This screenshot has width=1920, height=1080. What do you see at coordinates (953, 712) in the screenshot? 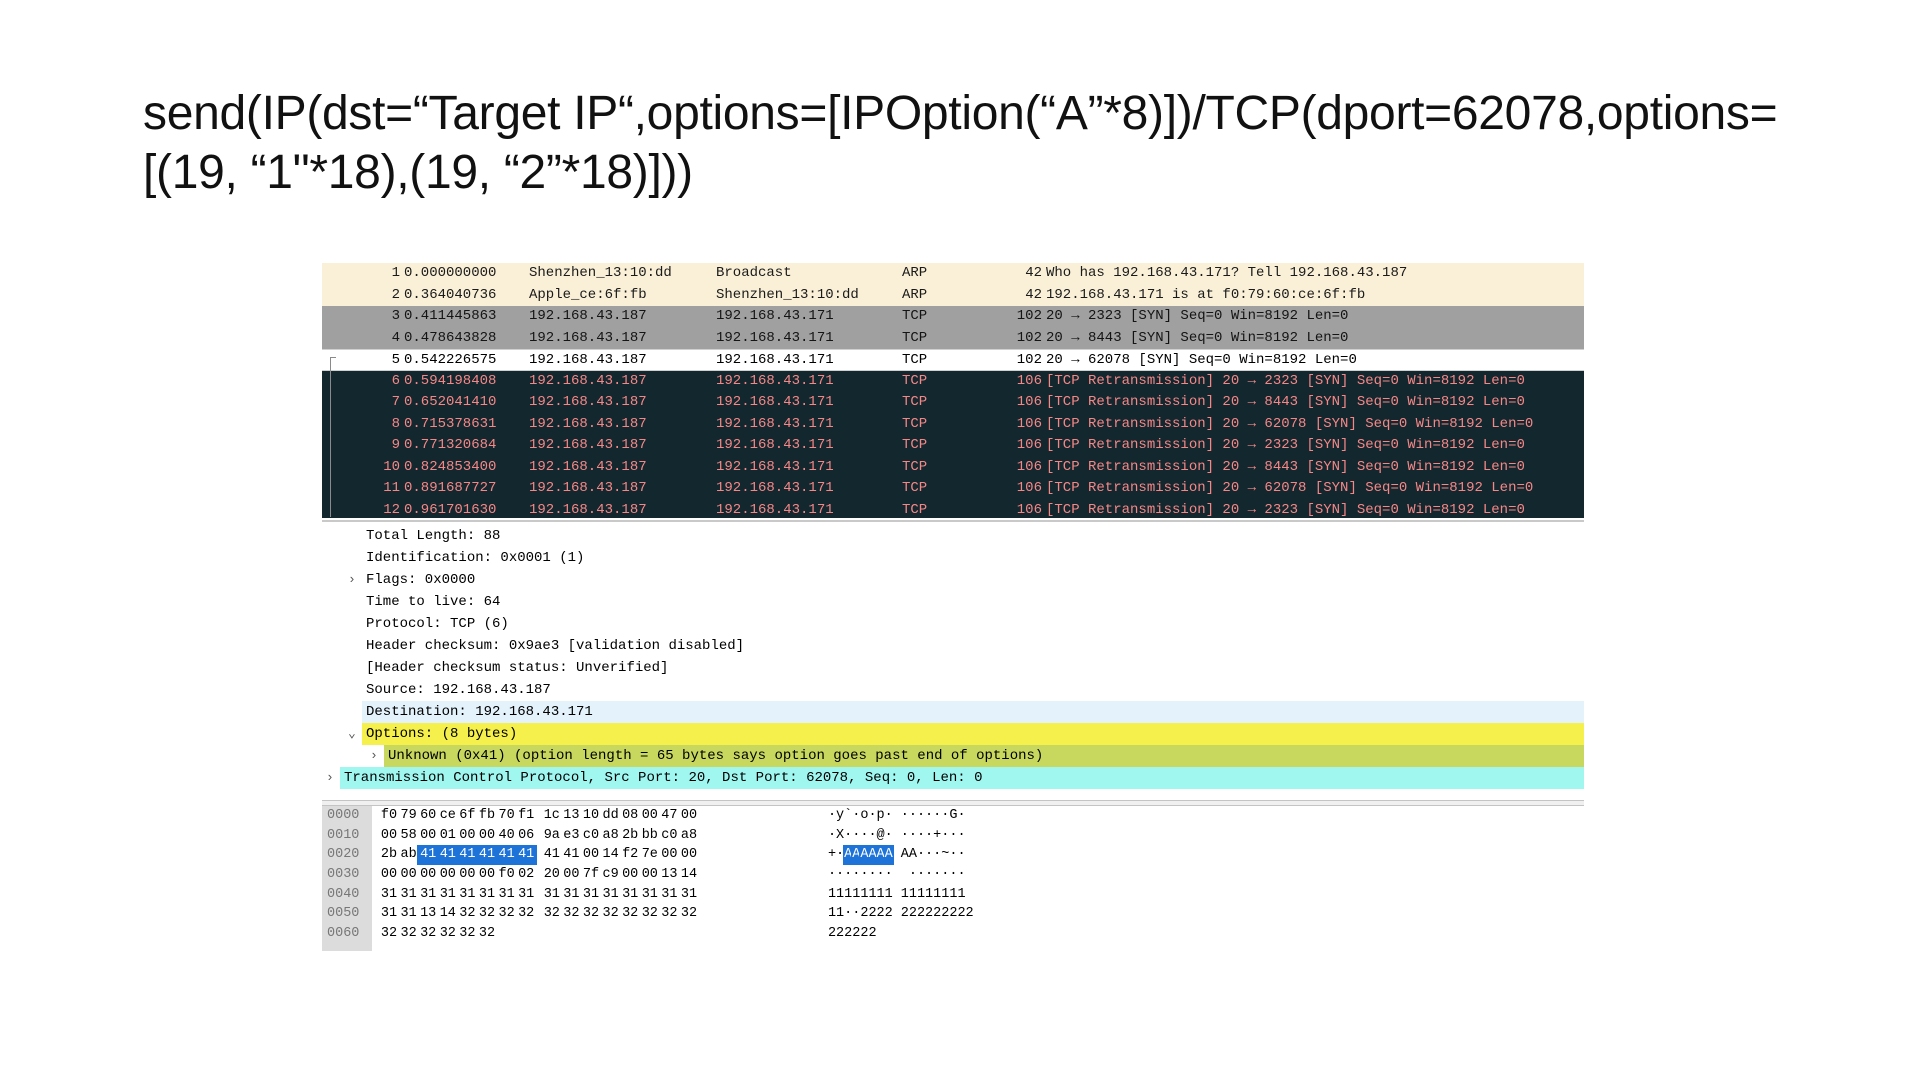
I see `detail-tree-item: Destination: 192.168.43.171` at bounding box center [953, 712].